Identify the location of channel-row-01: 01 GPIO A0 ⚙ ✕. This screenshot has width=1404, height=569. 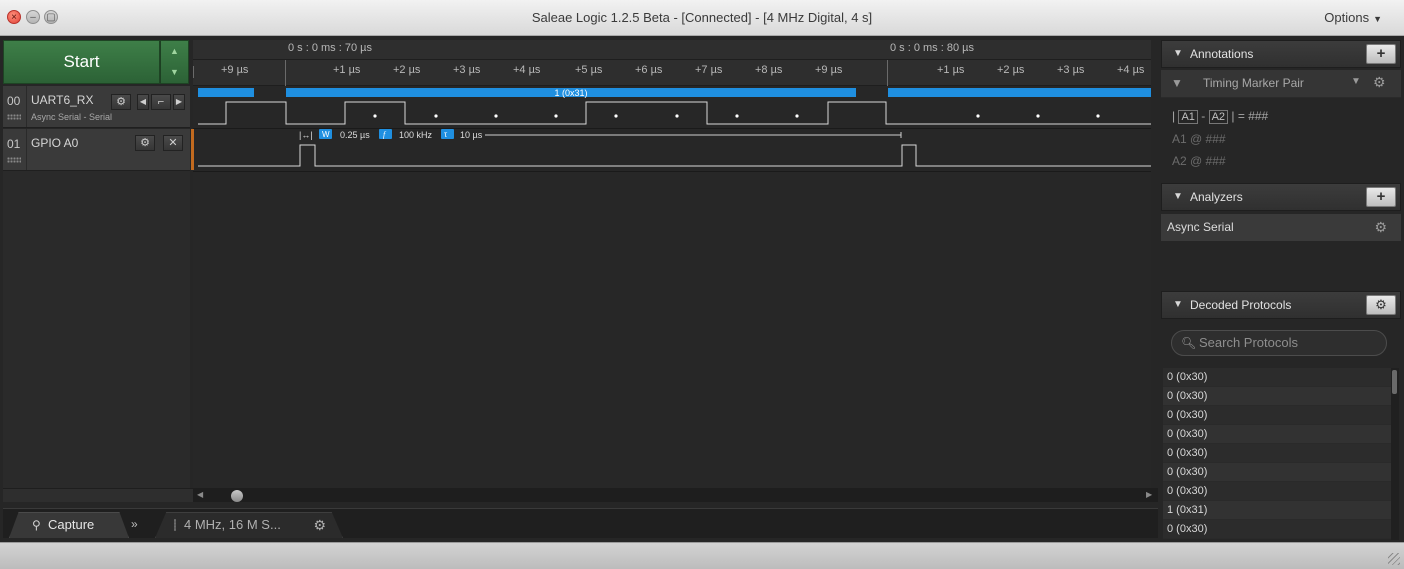
(96, 150).